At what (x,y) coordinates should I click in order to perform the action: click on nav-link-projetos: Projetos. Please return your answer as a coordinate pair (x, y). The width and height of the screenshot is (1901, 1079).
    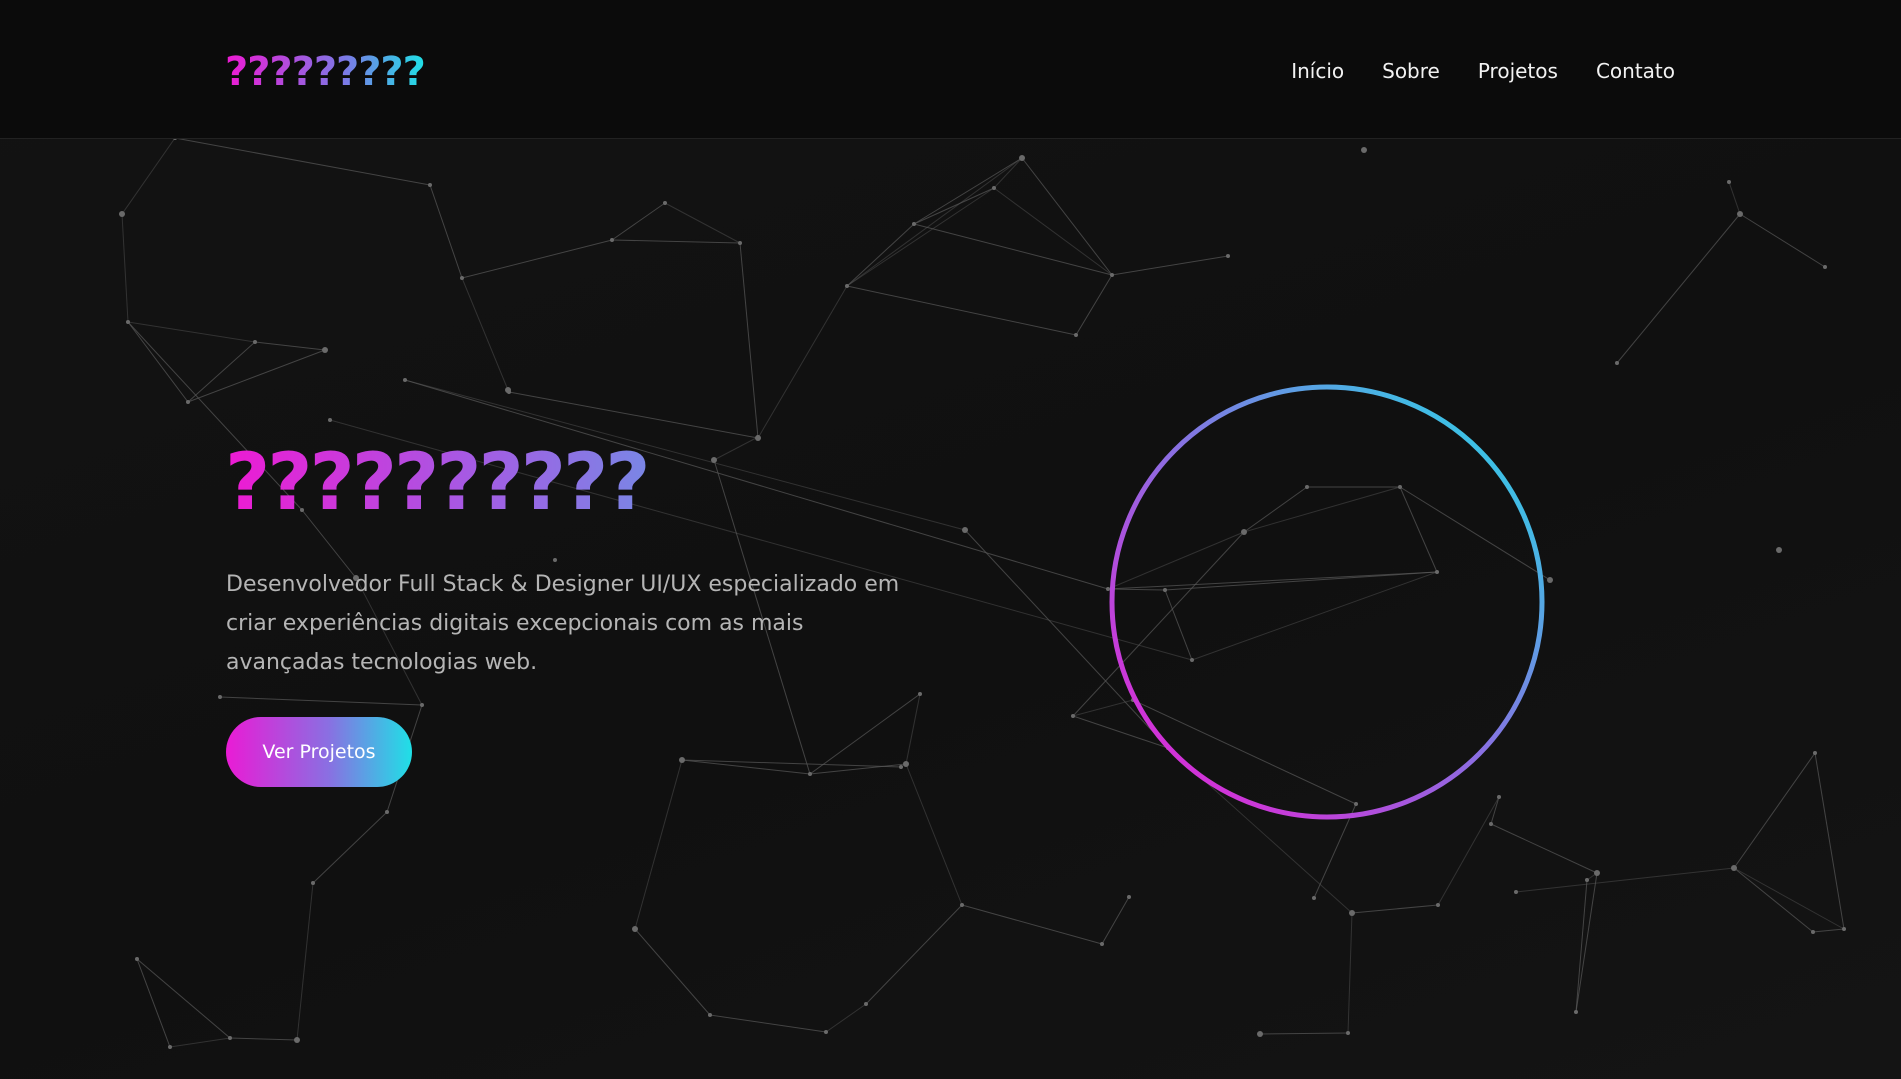
    Looking at the image, I should click on (1518, 71).